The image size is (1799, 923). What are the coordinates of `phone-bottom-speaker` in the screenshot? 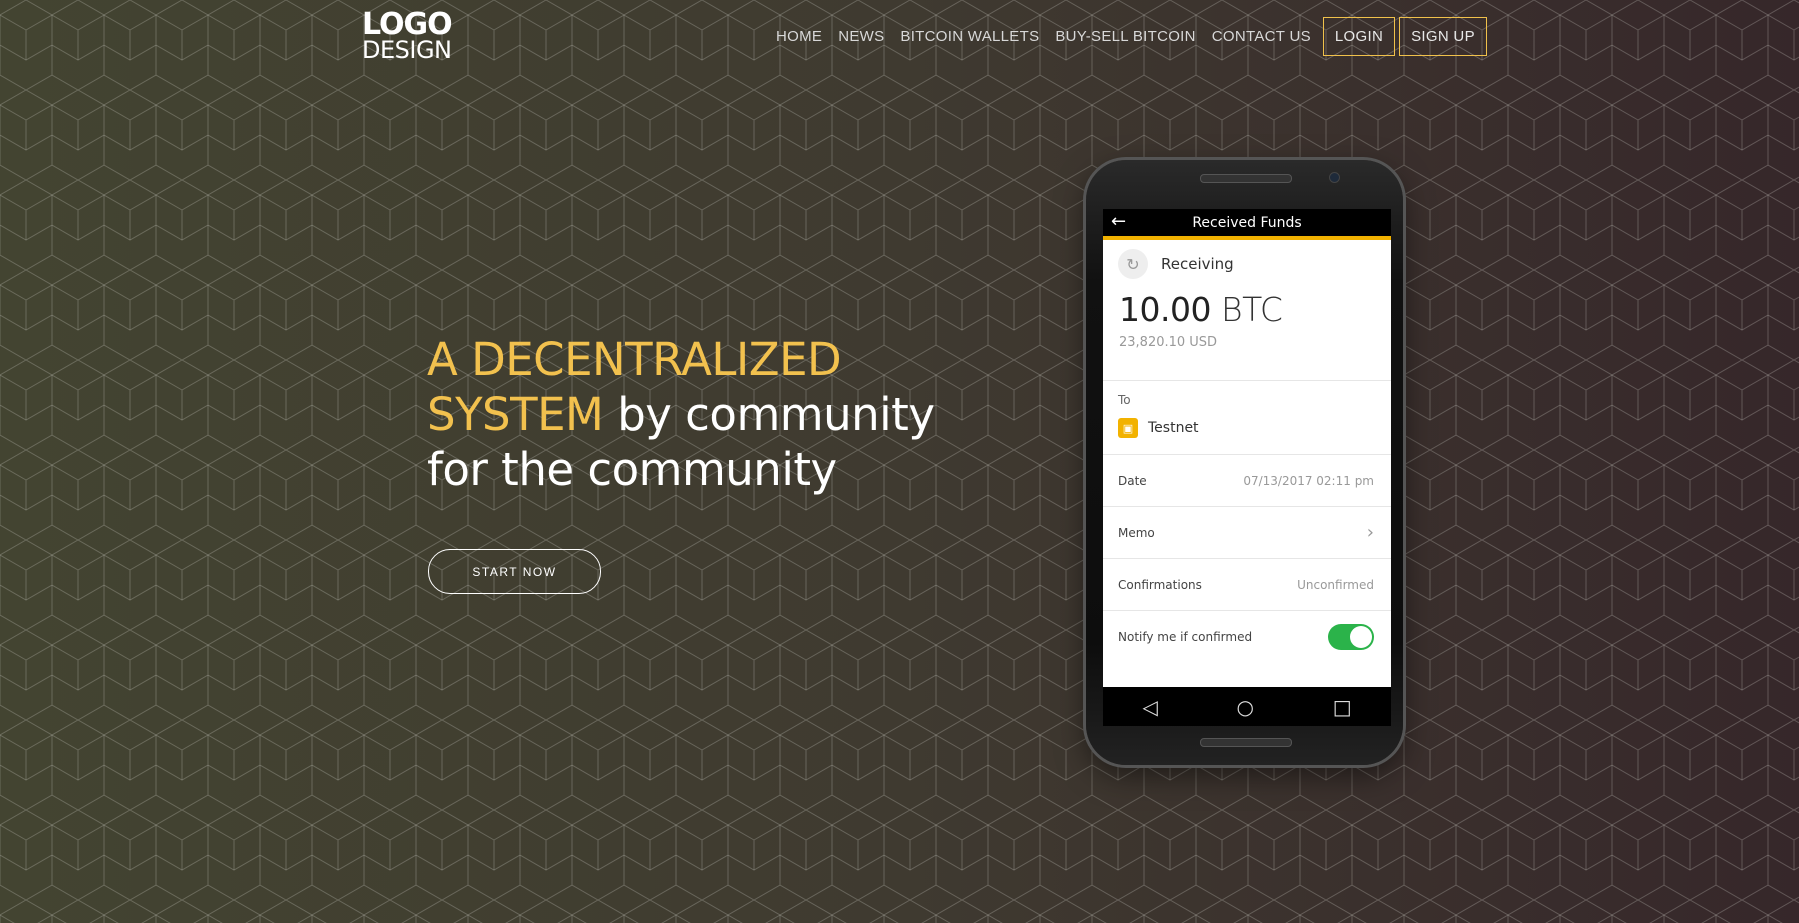 It's located at (1246, 742).